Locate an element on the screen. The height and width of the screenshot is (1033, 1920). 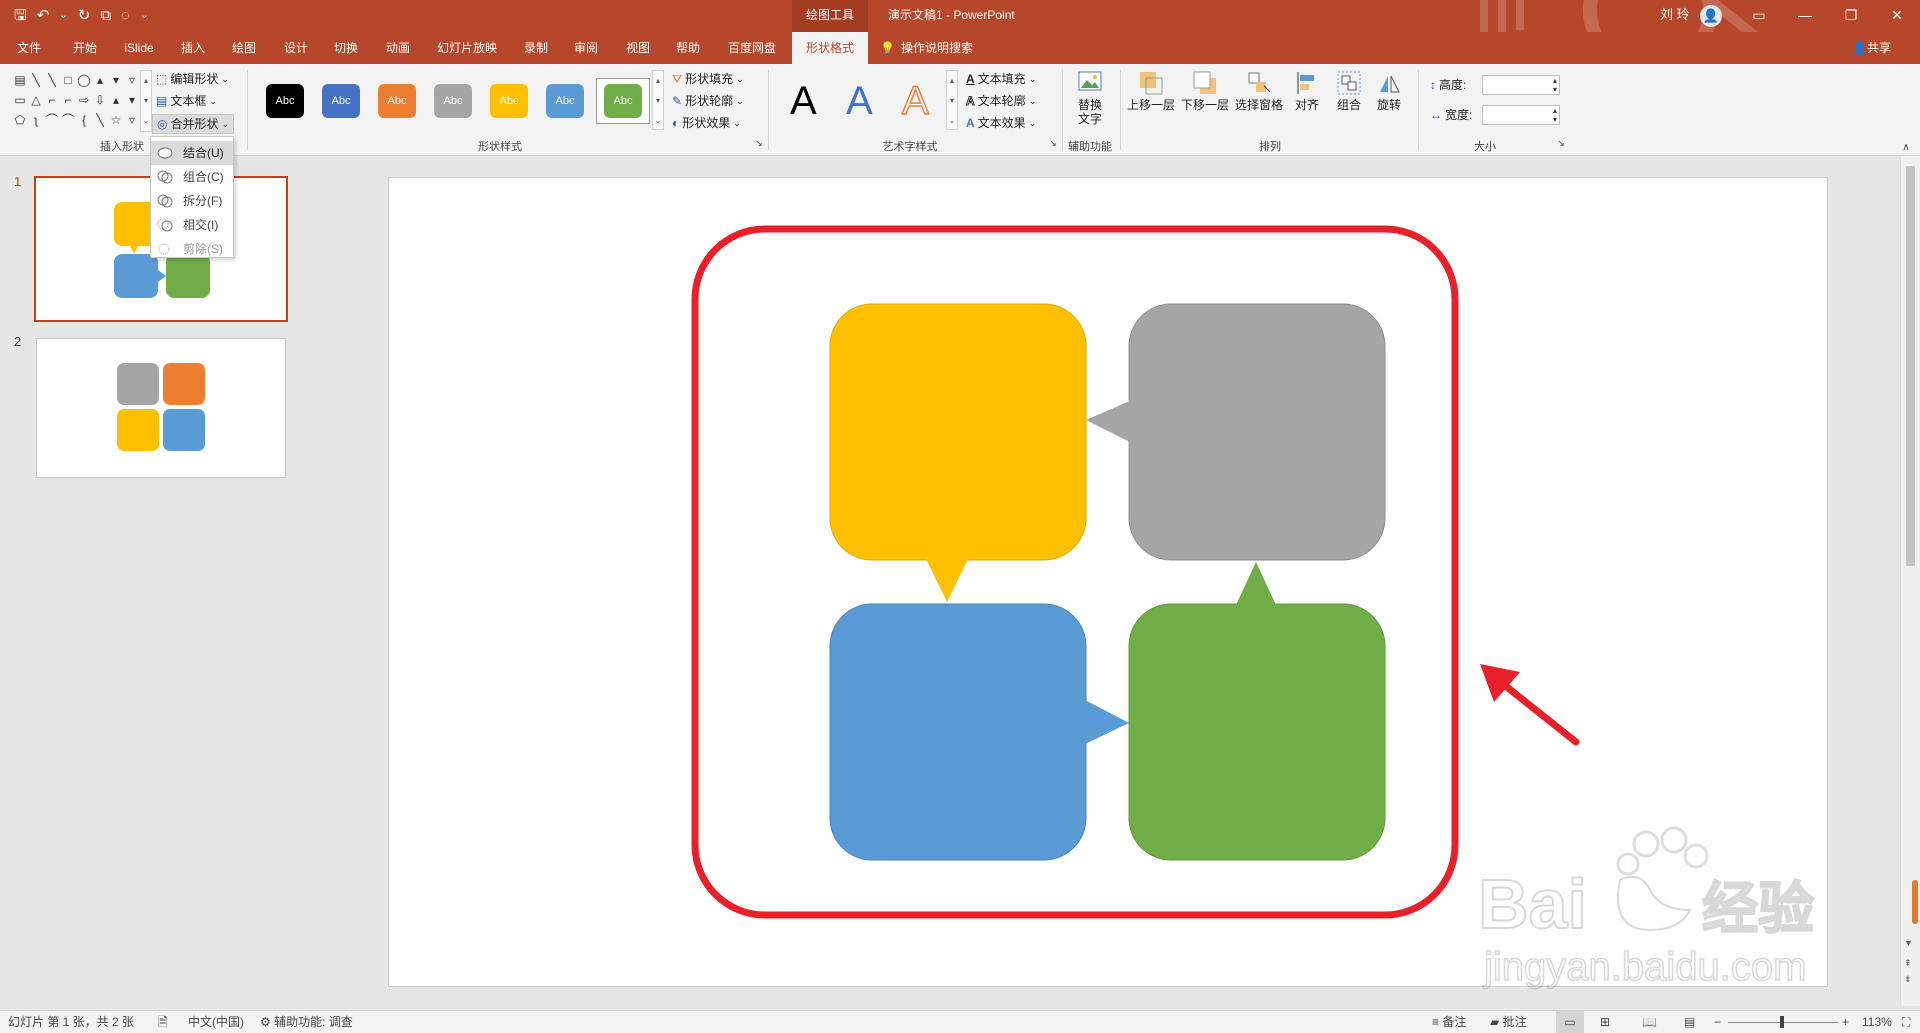
height-input: ▴ ▾ is located at coordinates (1521, 85).